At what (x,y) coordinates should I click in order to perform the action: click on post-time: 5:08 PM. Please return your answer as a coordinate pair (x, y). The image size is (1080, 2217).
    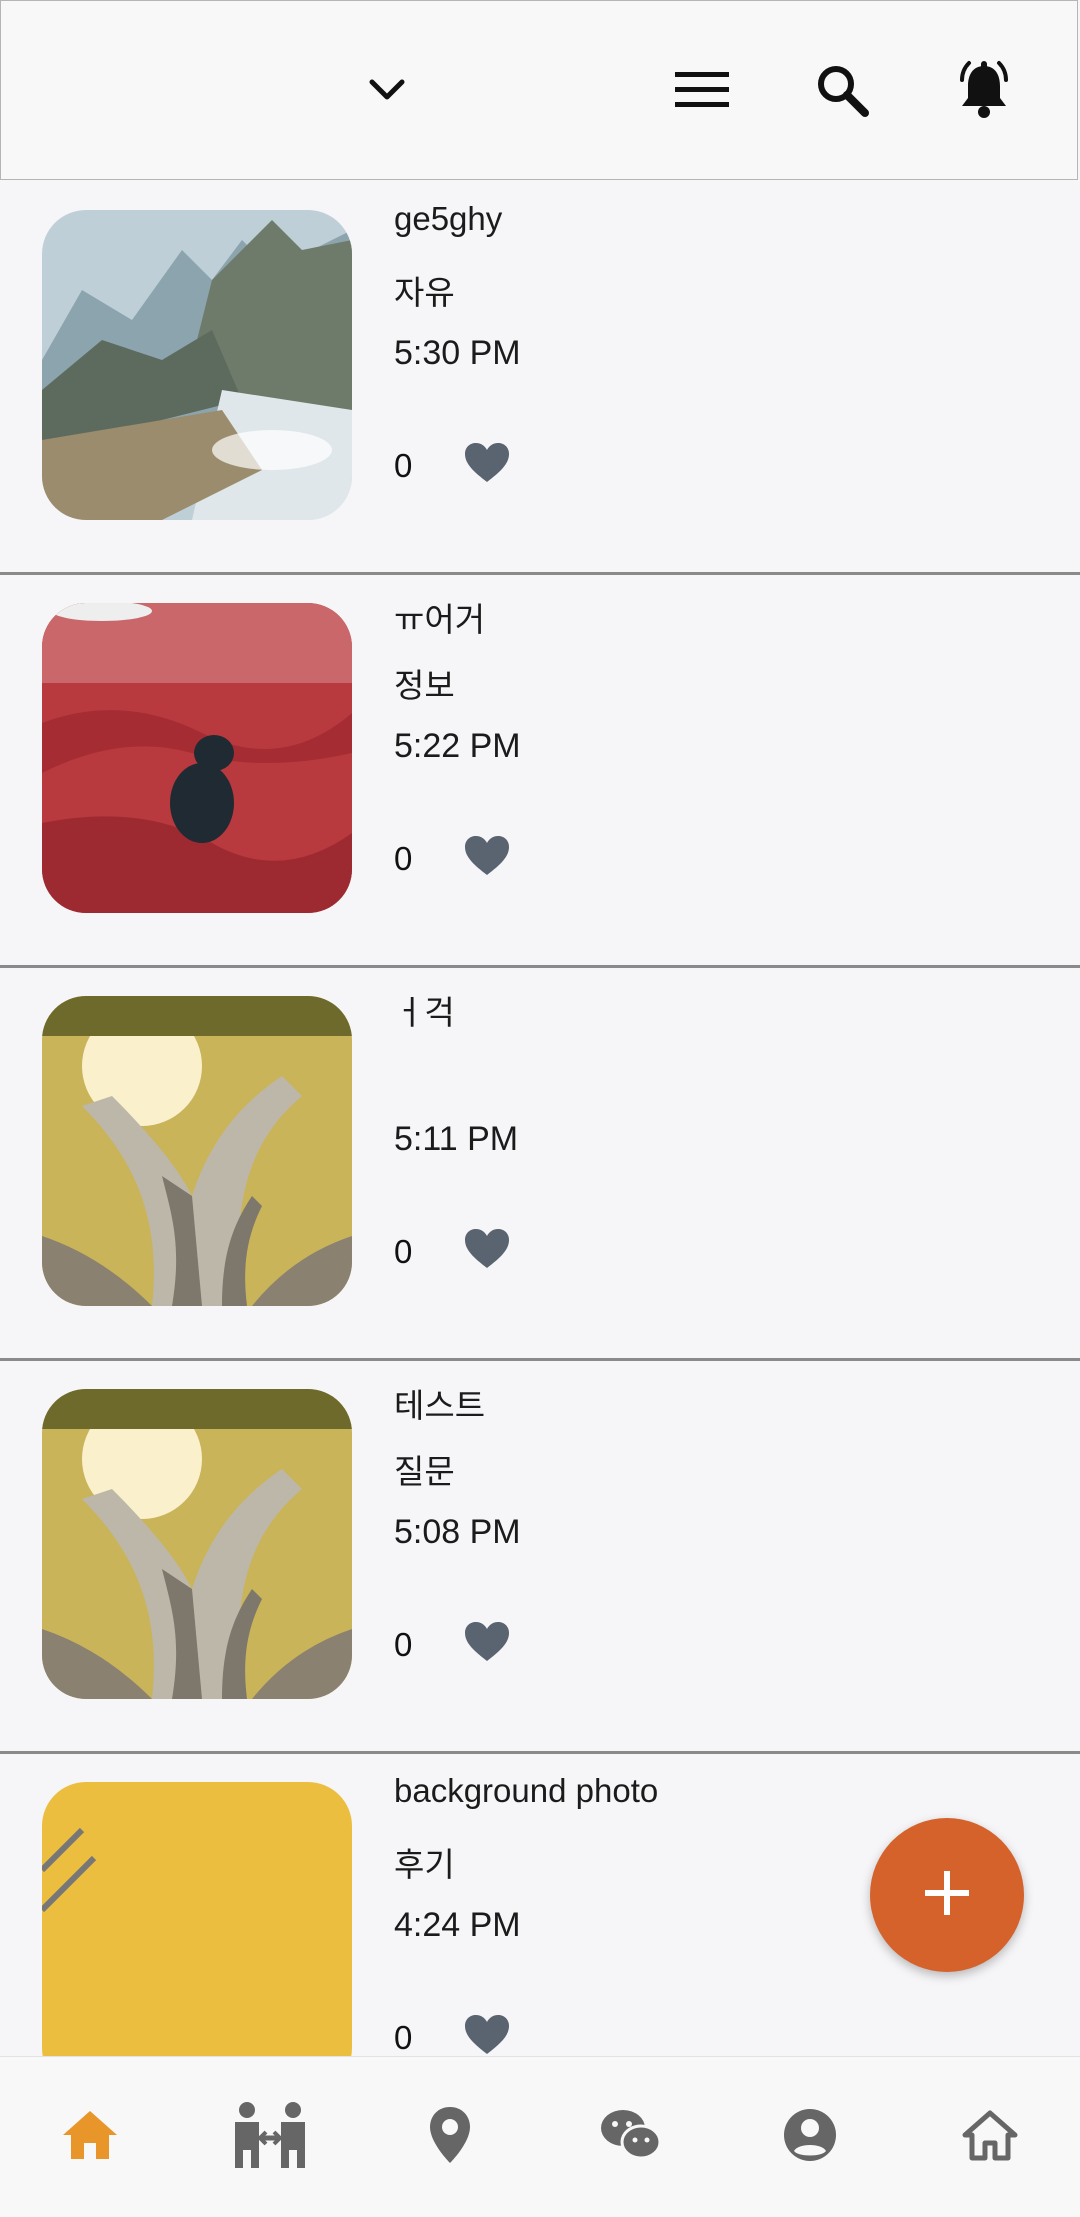
    Looking at the image, I should click on (457, 1532).